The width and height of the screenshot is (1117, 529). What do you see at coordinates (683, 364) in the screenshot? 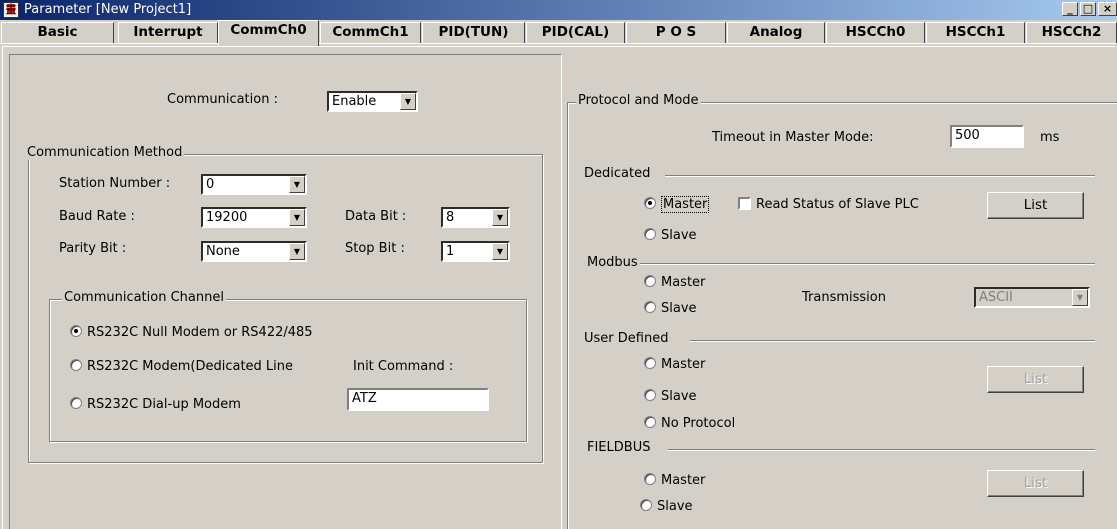
I see `user-master-label: Master` at bounding box center [683, 364].